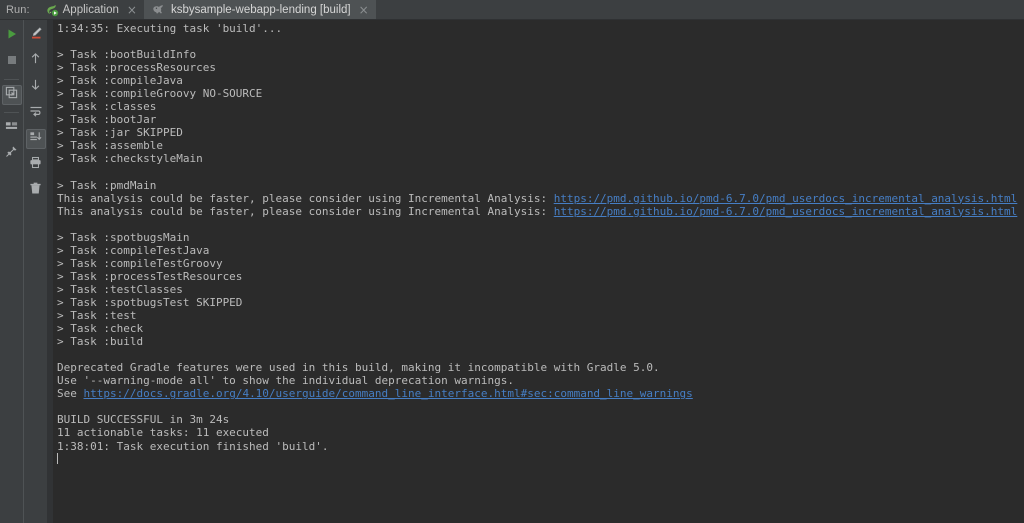 The width and height of the screenshot is (1024, 523). What do you see at coordinates (132, 10) in the screenshot?
I see `tab-application-close-icon: ×` at bounding box center [132, 10].